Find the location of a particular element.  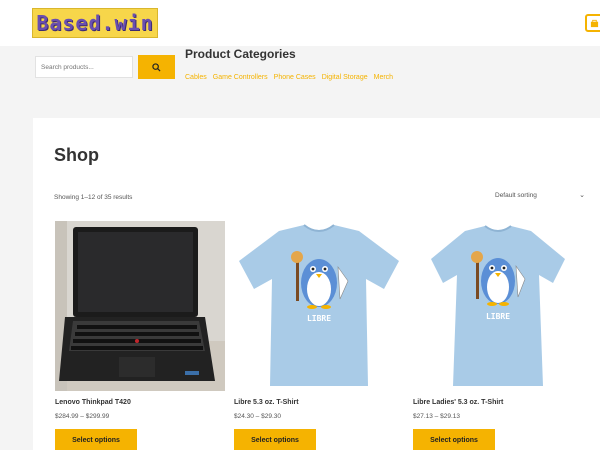

product-name: Libre Ladies' 5.3 oz. T-Shirt is located at coordinates (458, 402).